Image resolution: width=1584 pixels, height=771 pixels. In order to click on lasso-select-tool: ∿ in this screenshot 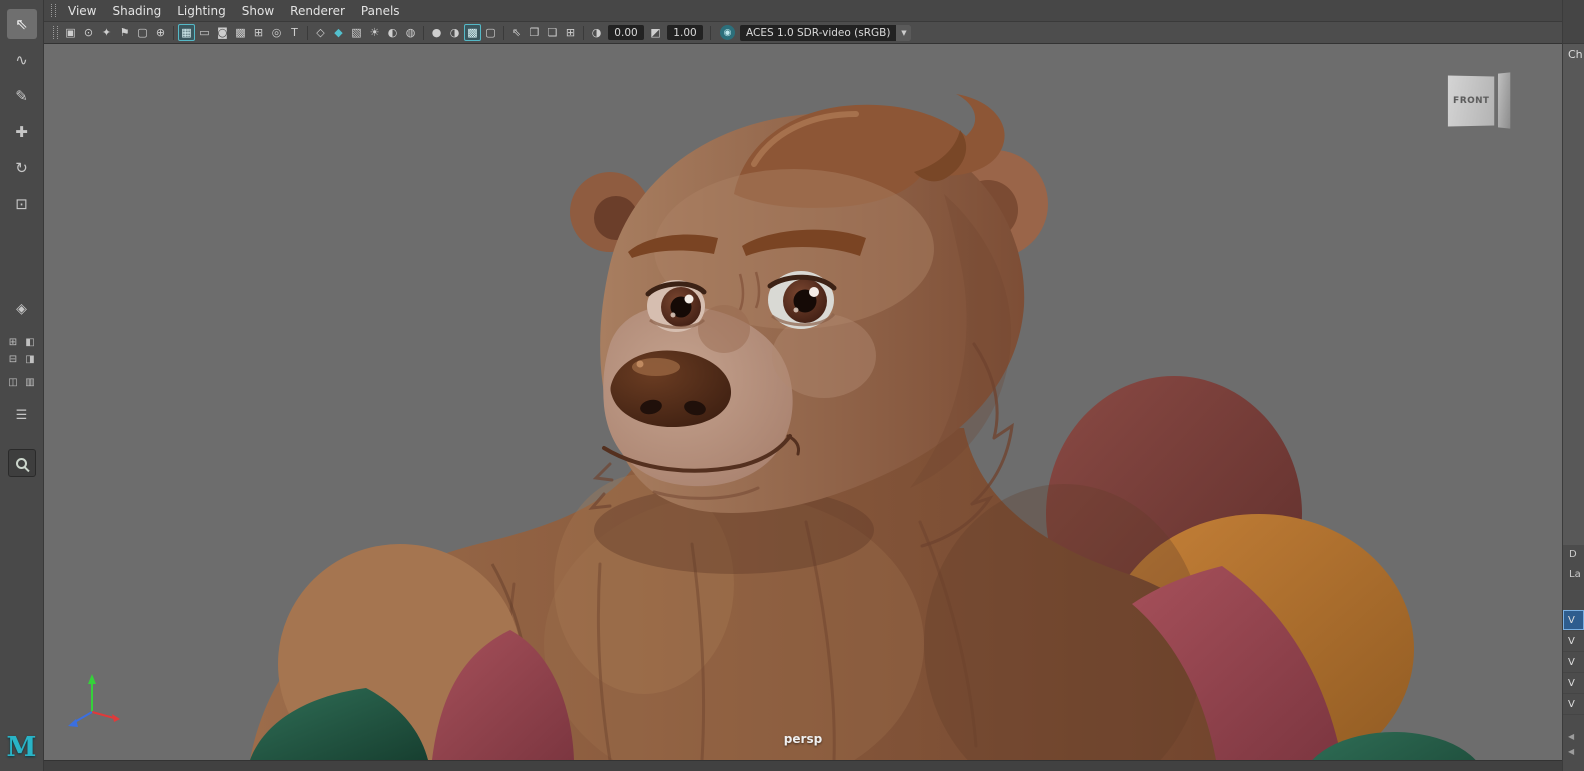, I will do `click(22, 60)`.